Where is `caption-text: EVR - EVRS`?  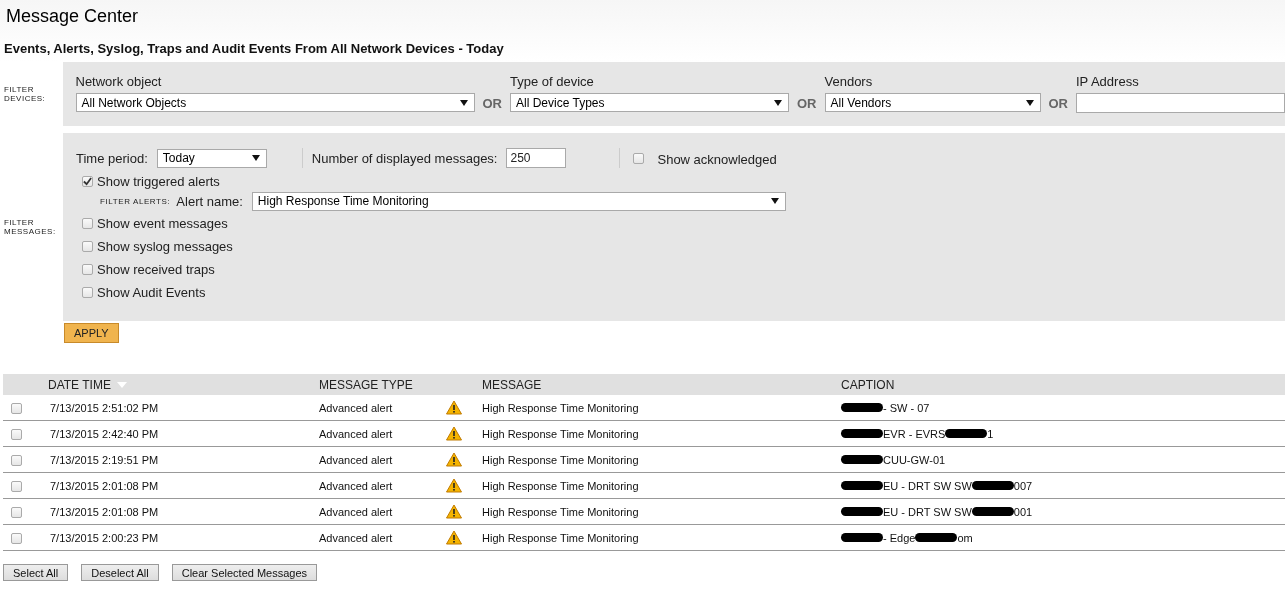 caption-text: EVR - EVRS is located at coordinates (914, 433).